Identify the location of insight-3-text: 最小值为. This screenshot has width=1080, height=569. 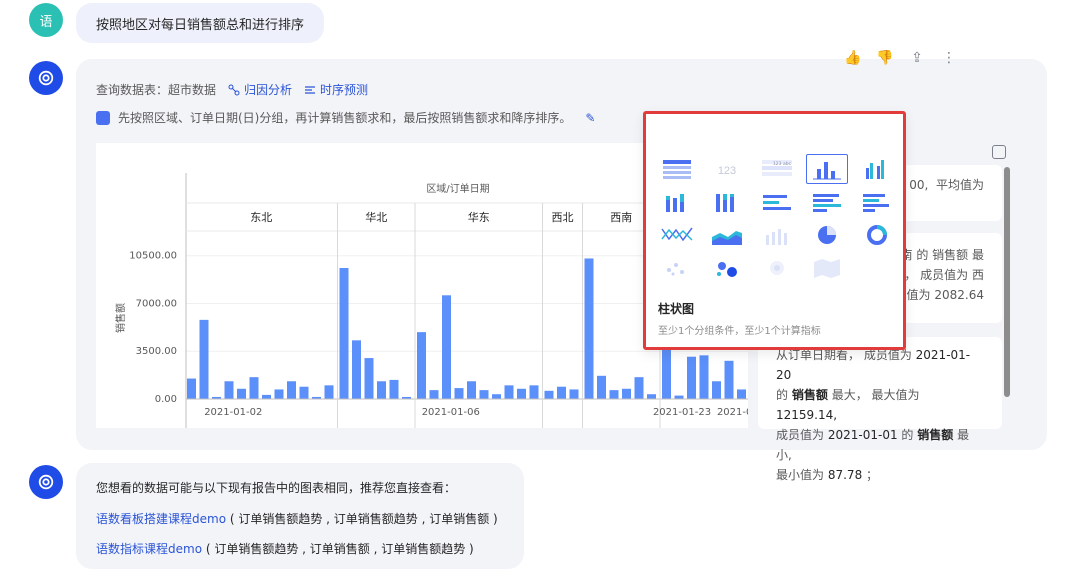
(800, 475).